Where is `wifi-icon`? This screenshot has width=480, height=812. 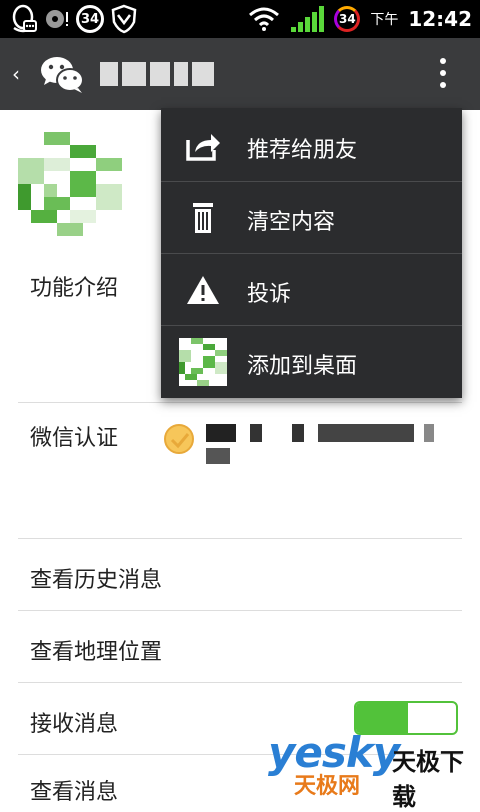 wifi-icon is located at coordinates (264, 19).